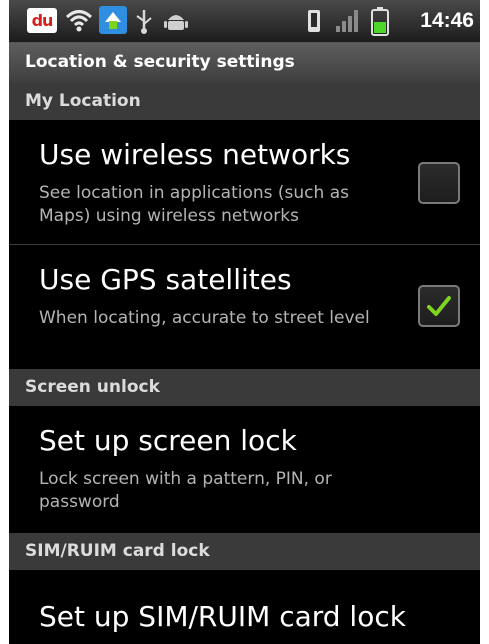 The image size is (489, 644). I want to click on status-bar: du 14:46, so click(244, 21).